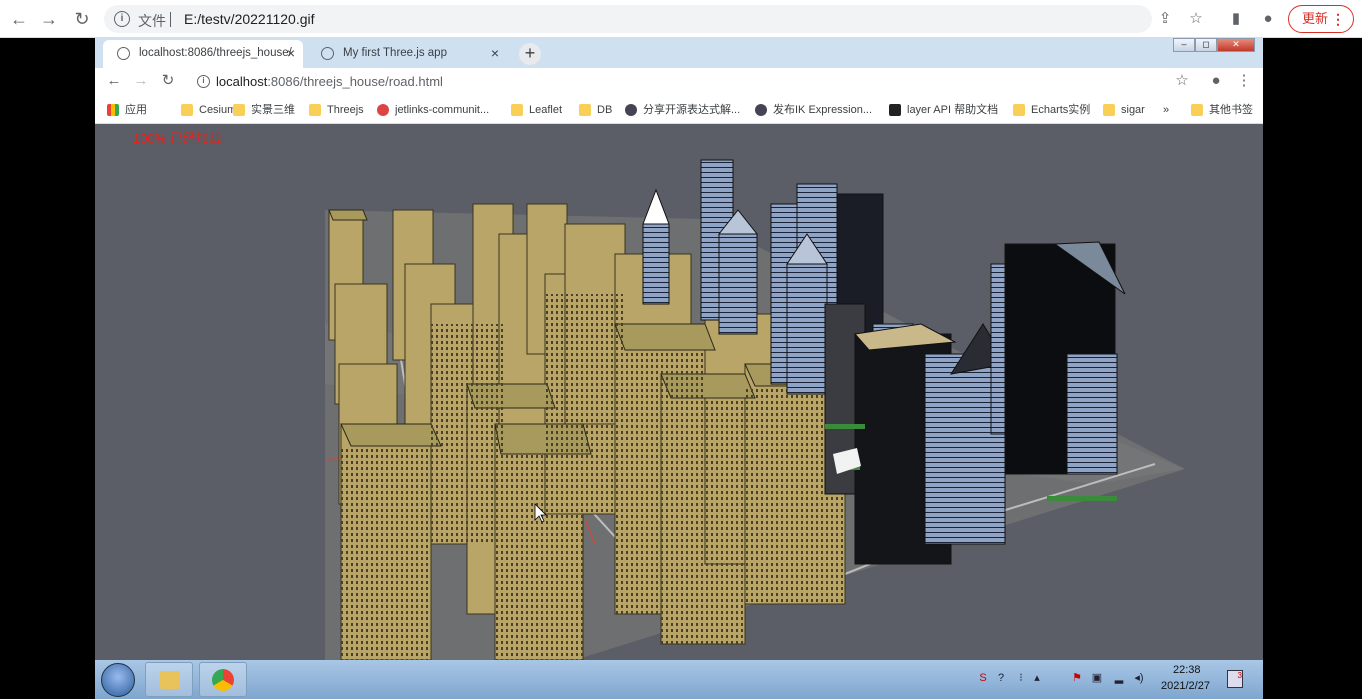 This screenshot has width=1362, height=699. I want to click on bookmark-label: Cesium, so click(218, 110).